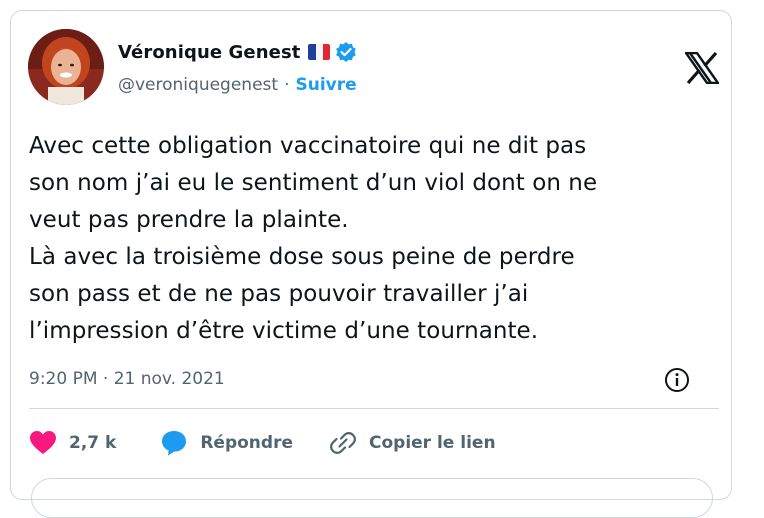  I want to click on verified-badge-icon, so click(346, 52).